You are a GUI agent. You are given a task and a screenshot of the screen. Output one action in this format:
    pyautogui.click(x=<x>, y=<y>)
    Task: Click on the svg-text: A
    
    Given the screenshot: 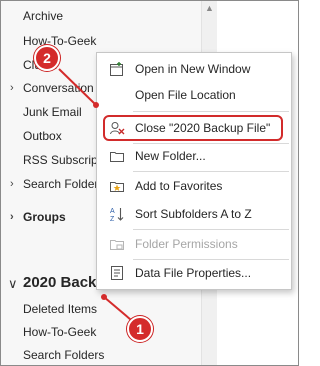 What is the action you would take?
    pyautogui.click(x=112, y=211)
    